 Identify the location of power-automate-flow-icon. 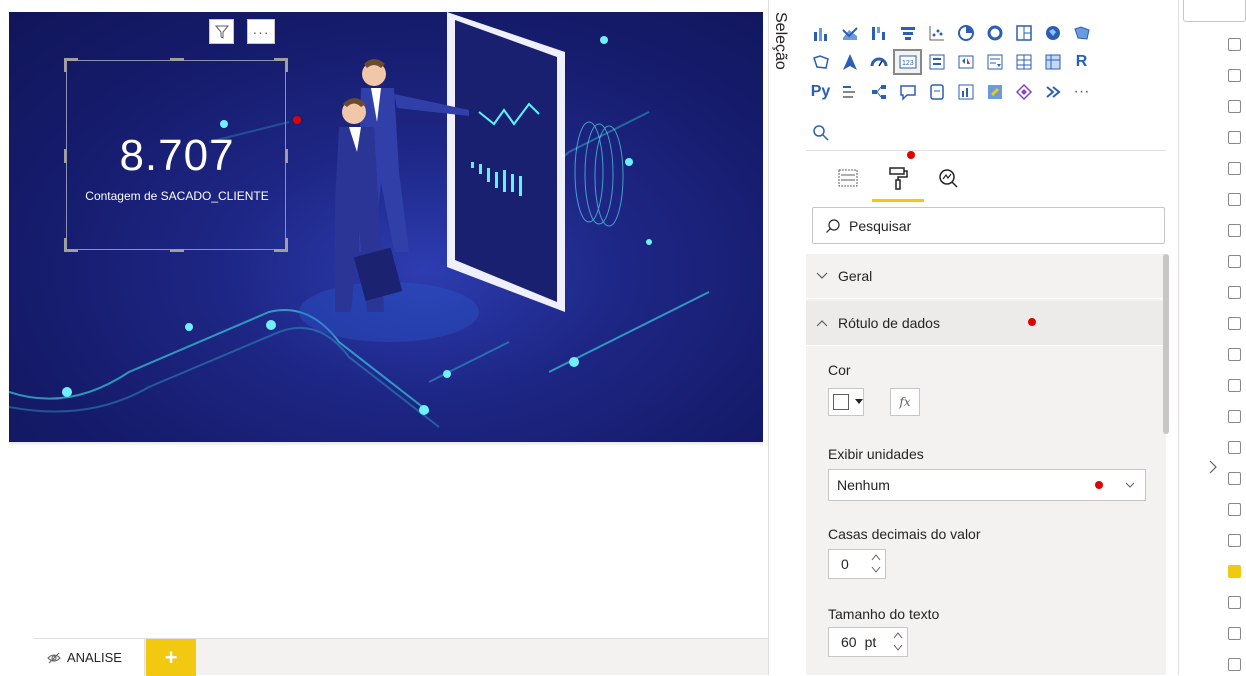
(1052, 92).